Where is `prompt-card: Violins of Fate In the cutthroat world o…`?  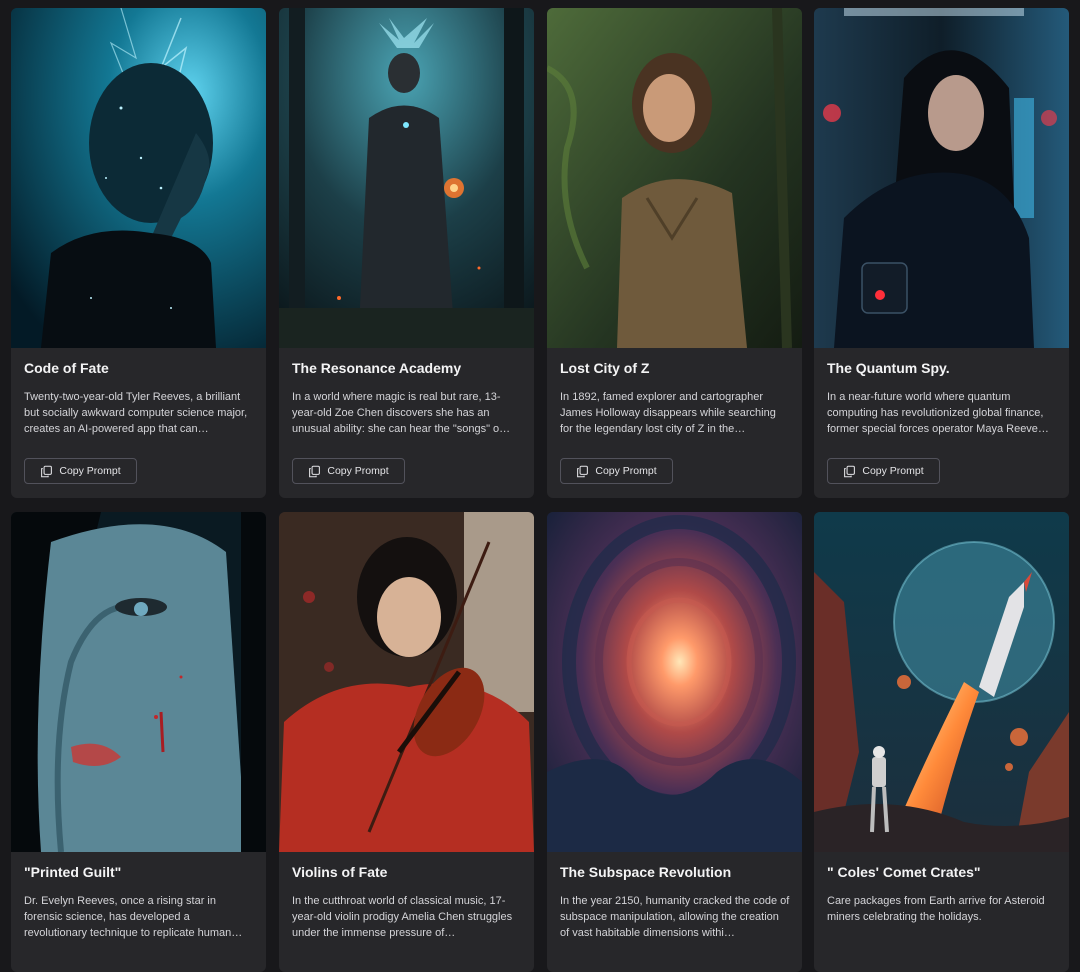 prompt-card: Violins of Fate In the cutthroat world o… is located at coordinates (406, 742).